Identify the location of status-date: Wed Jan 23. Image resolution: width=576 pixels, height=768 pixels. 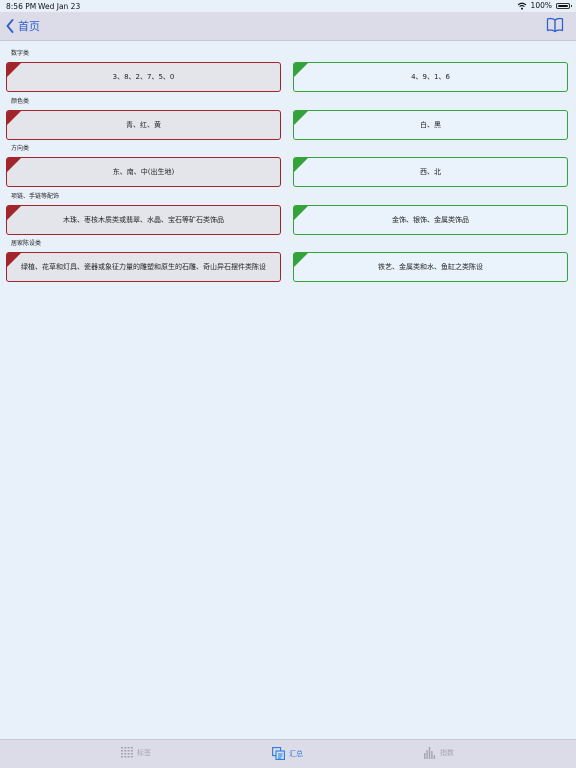
(59, 6).